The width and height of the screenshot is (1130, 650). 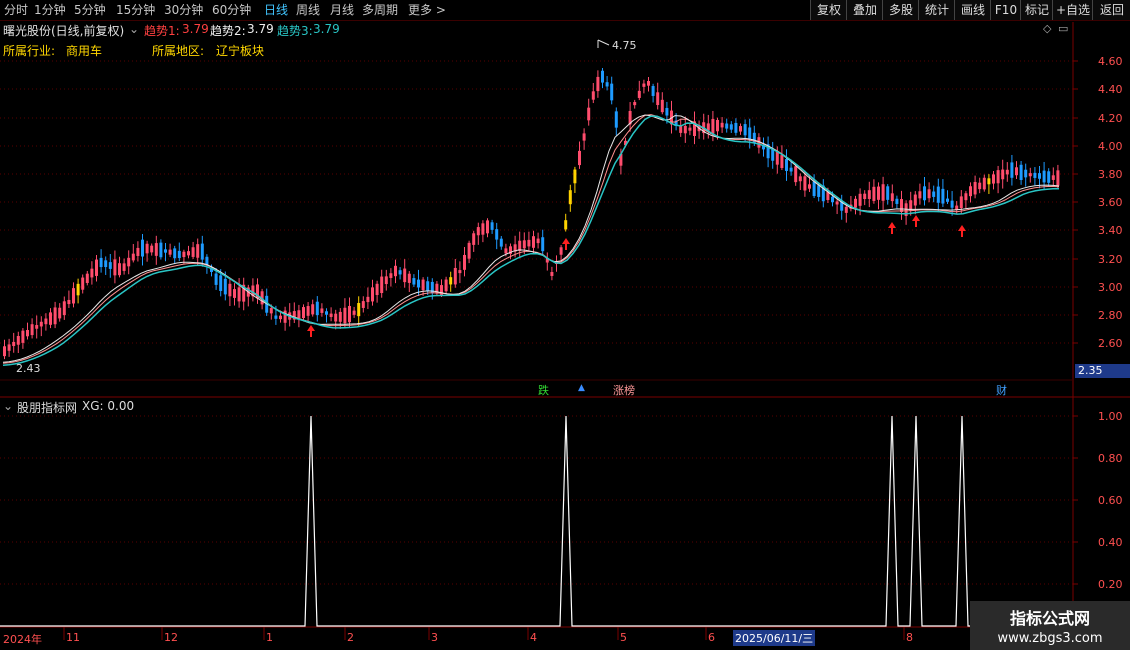 I want to click on industry-value: 商用车, so click(x=84, y=51).